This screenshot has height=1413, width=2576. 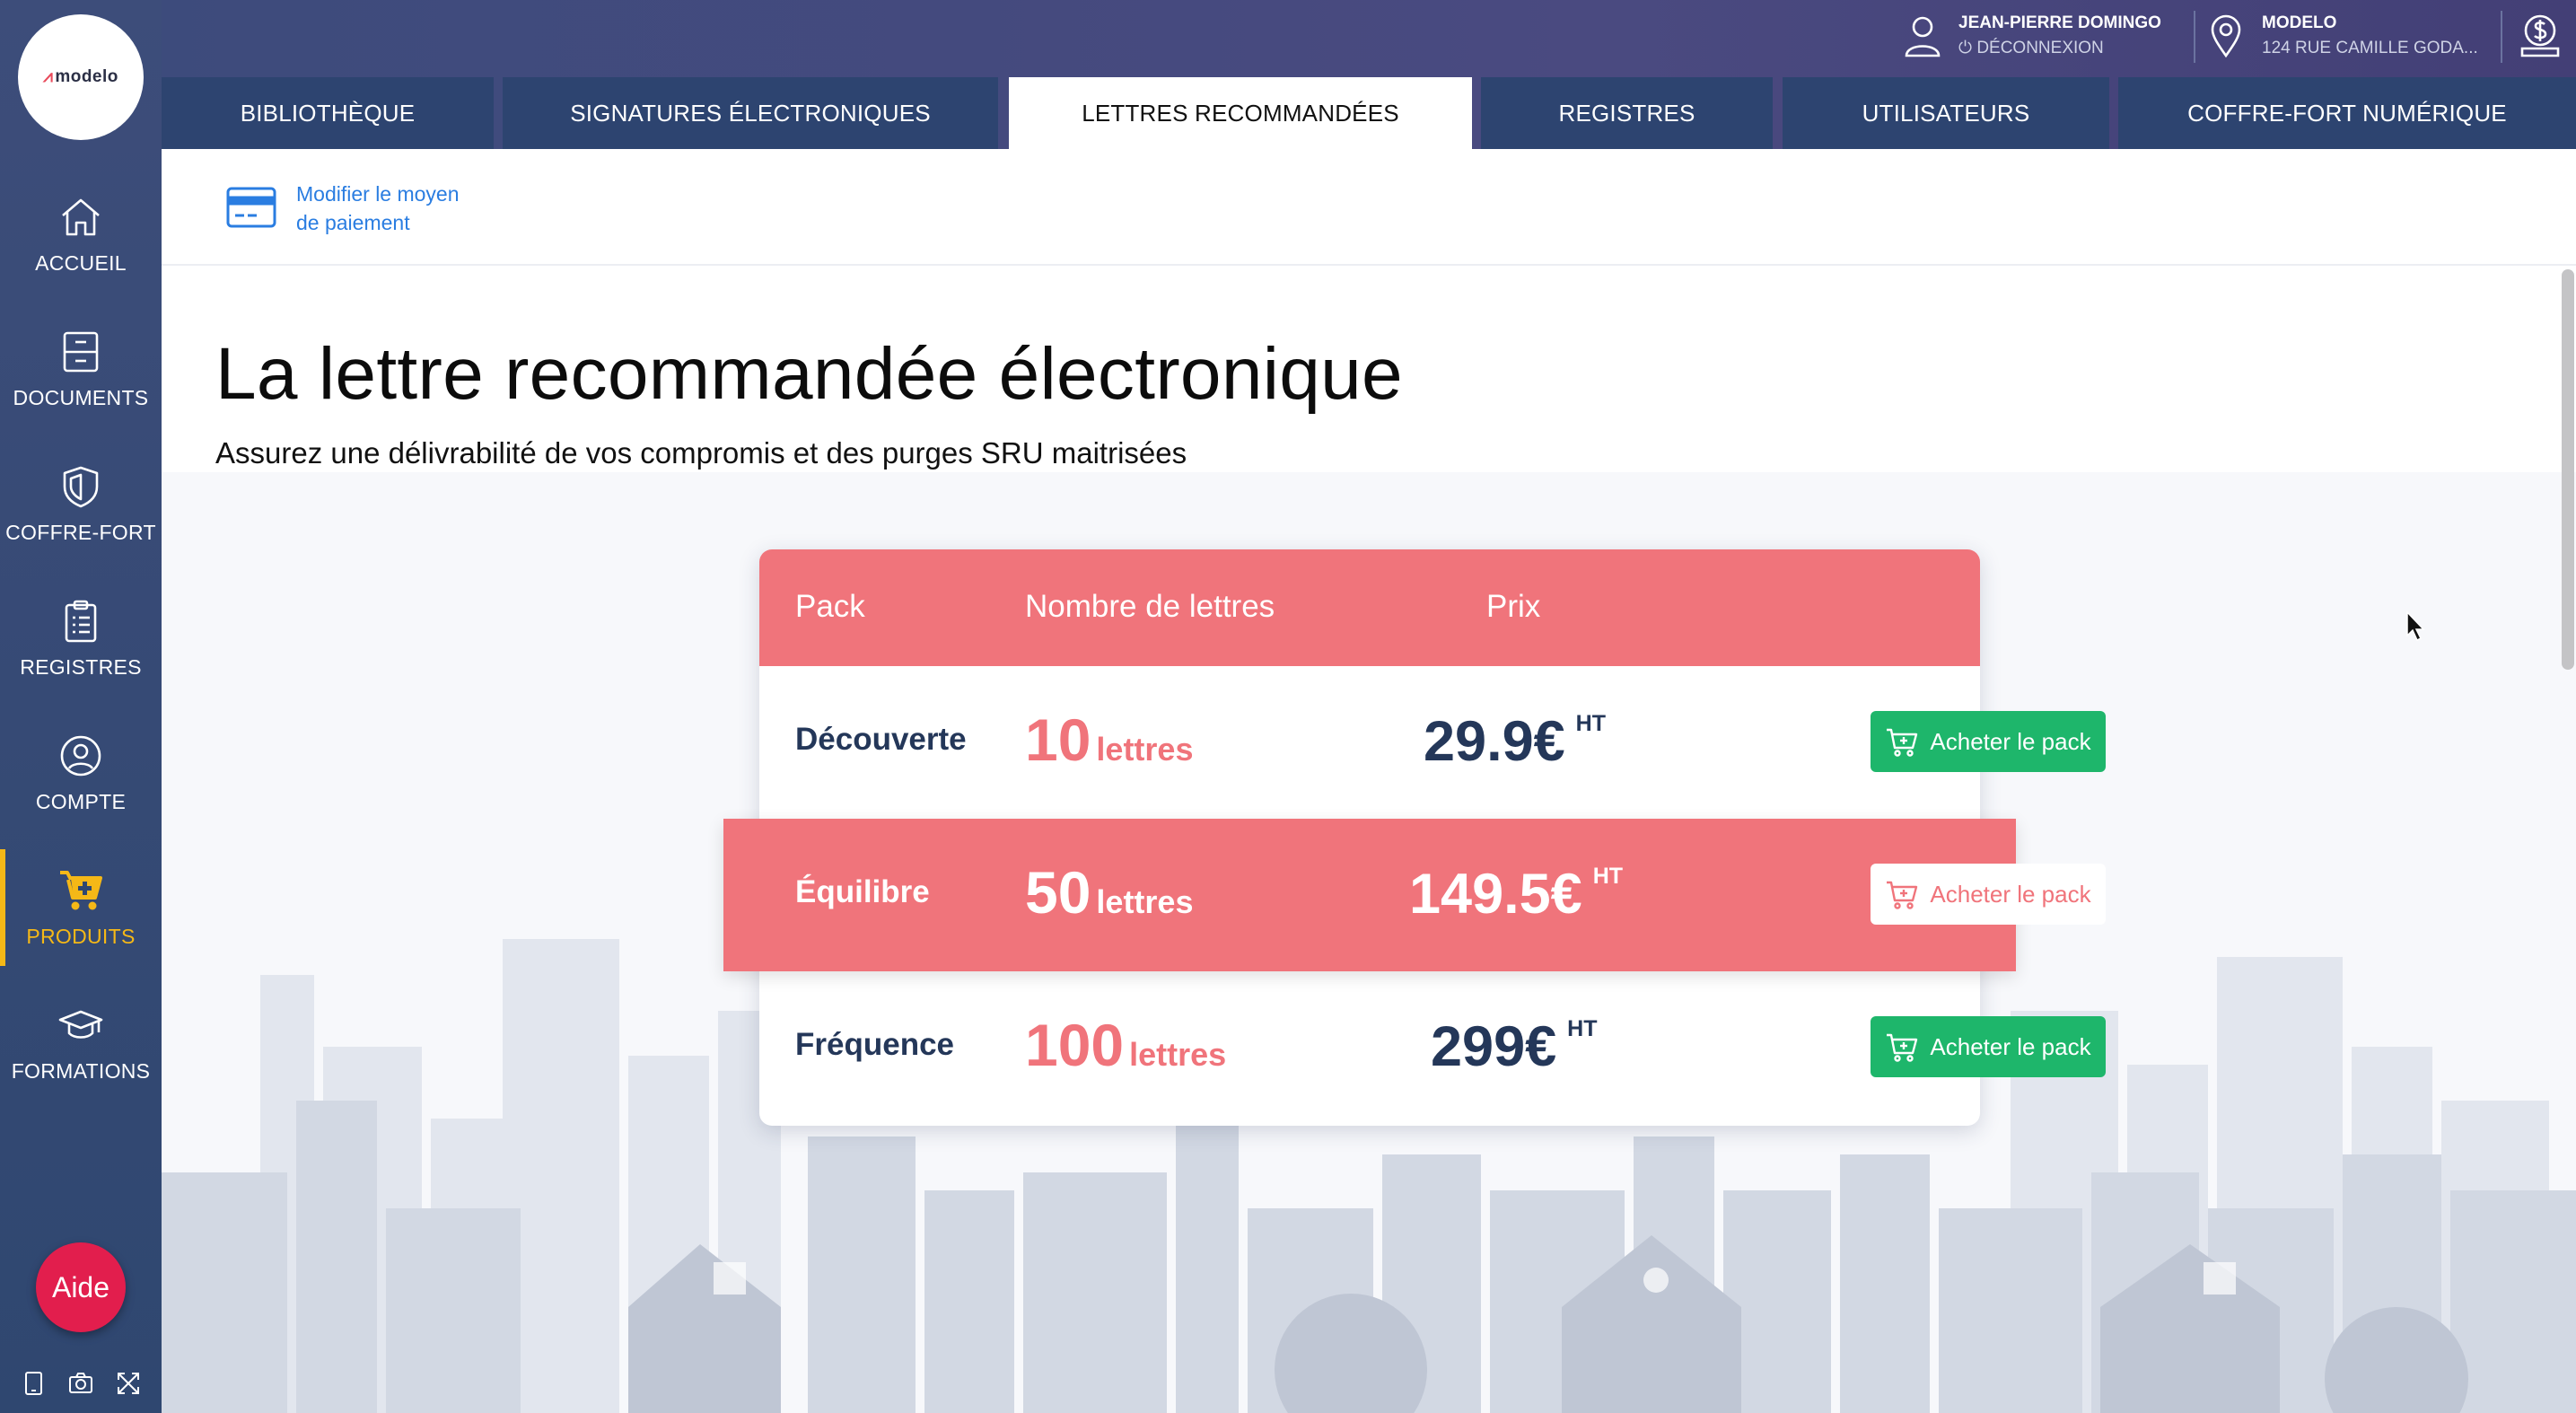 I want to click on sidebar-item-documents: DOCUMENTS, so click(x=81, y=369).